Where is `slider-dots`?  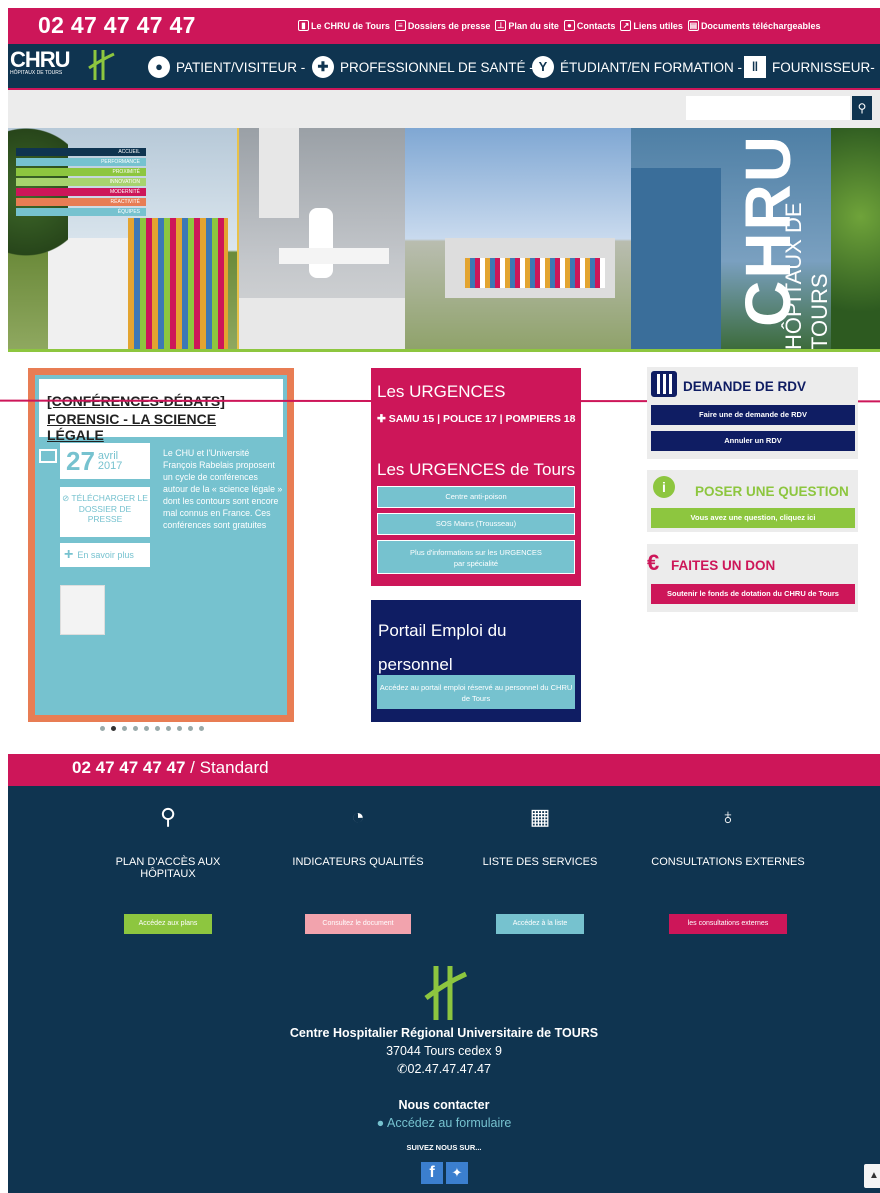
slider-dots is located at coordinates (152, 728).